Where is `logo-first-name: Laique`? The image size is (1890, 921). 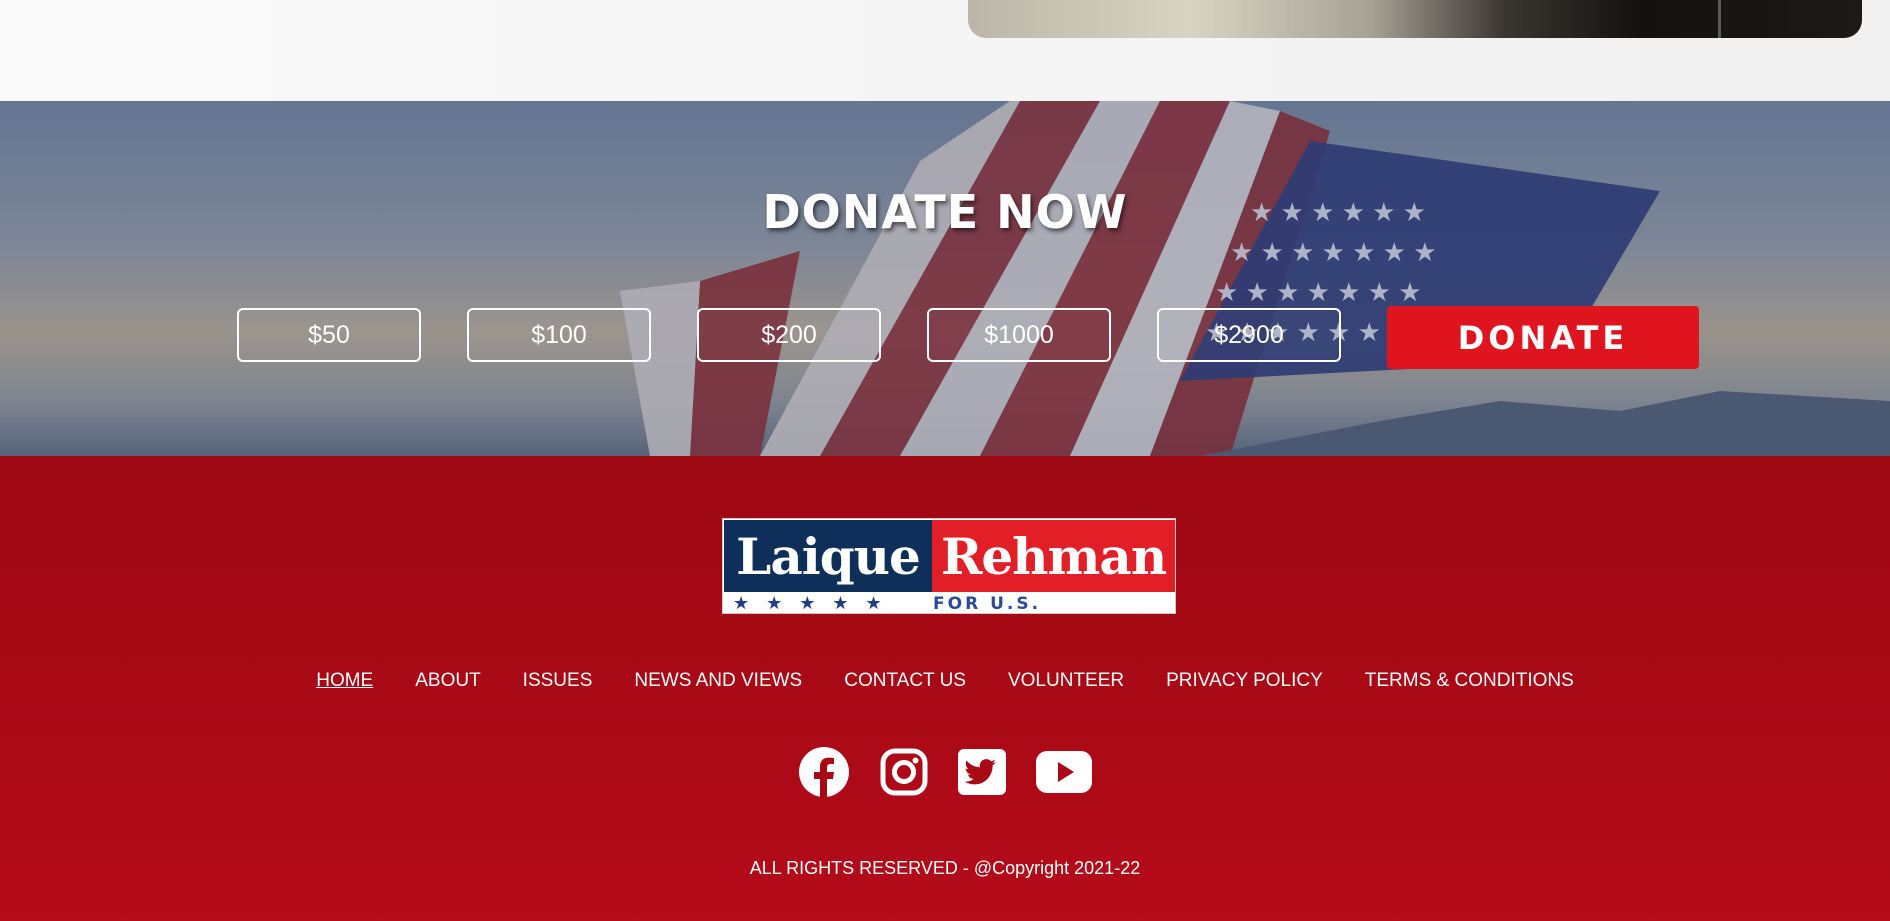
logo-first-name: Laique is located at coordinates (828, 556).